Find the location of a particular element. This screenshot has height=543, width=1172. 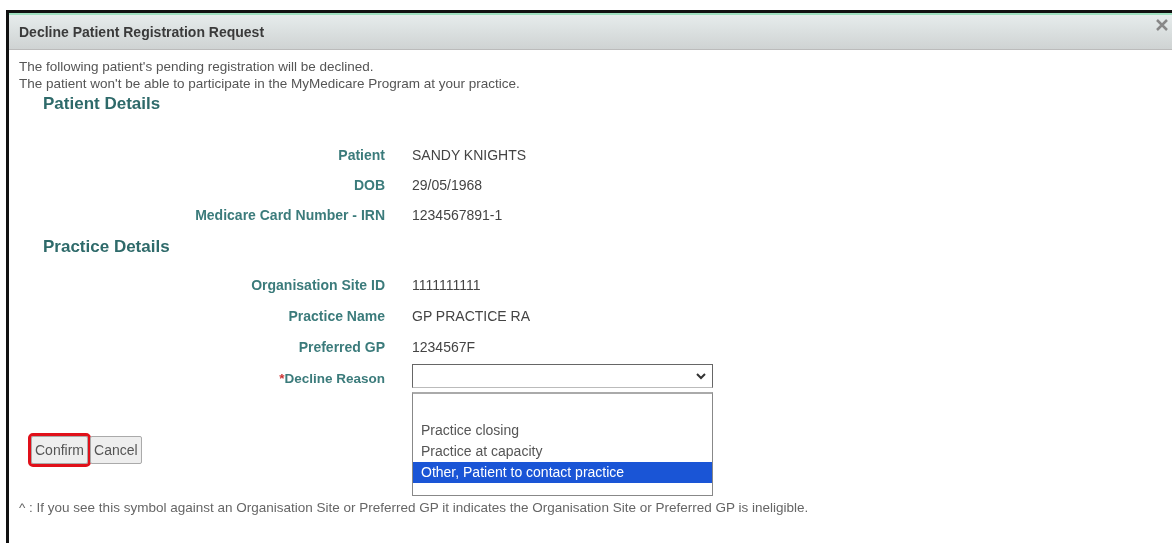

intro-text: The patient won't be able to participate in the MyMedicare Program at your practice. is located at coordinates (270, 83).